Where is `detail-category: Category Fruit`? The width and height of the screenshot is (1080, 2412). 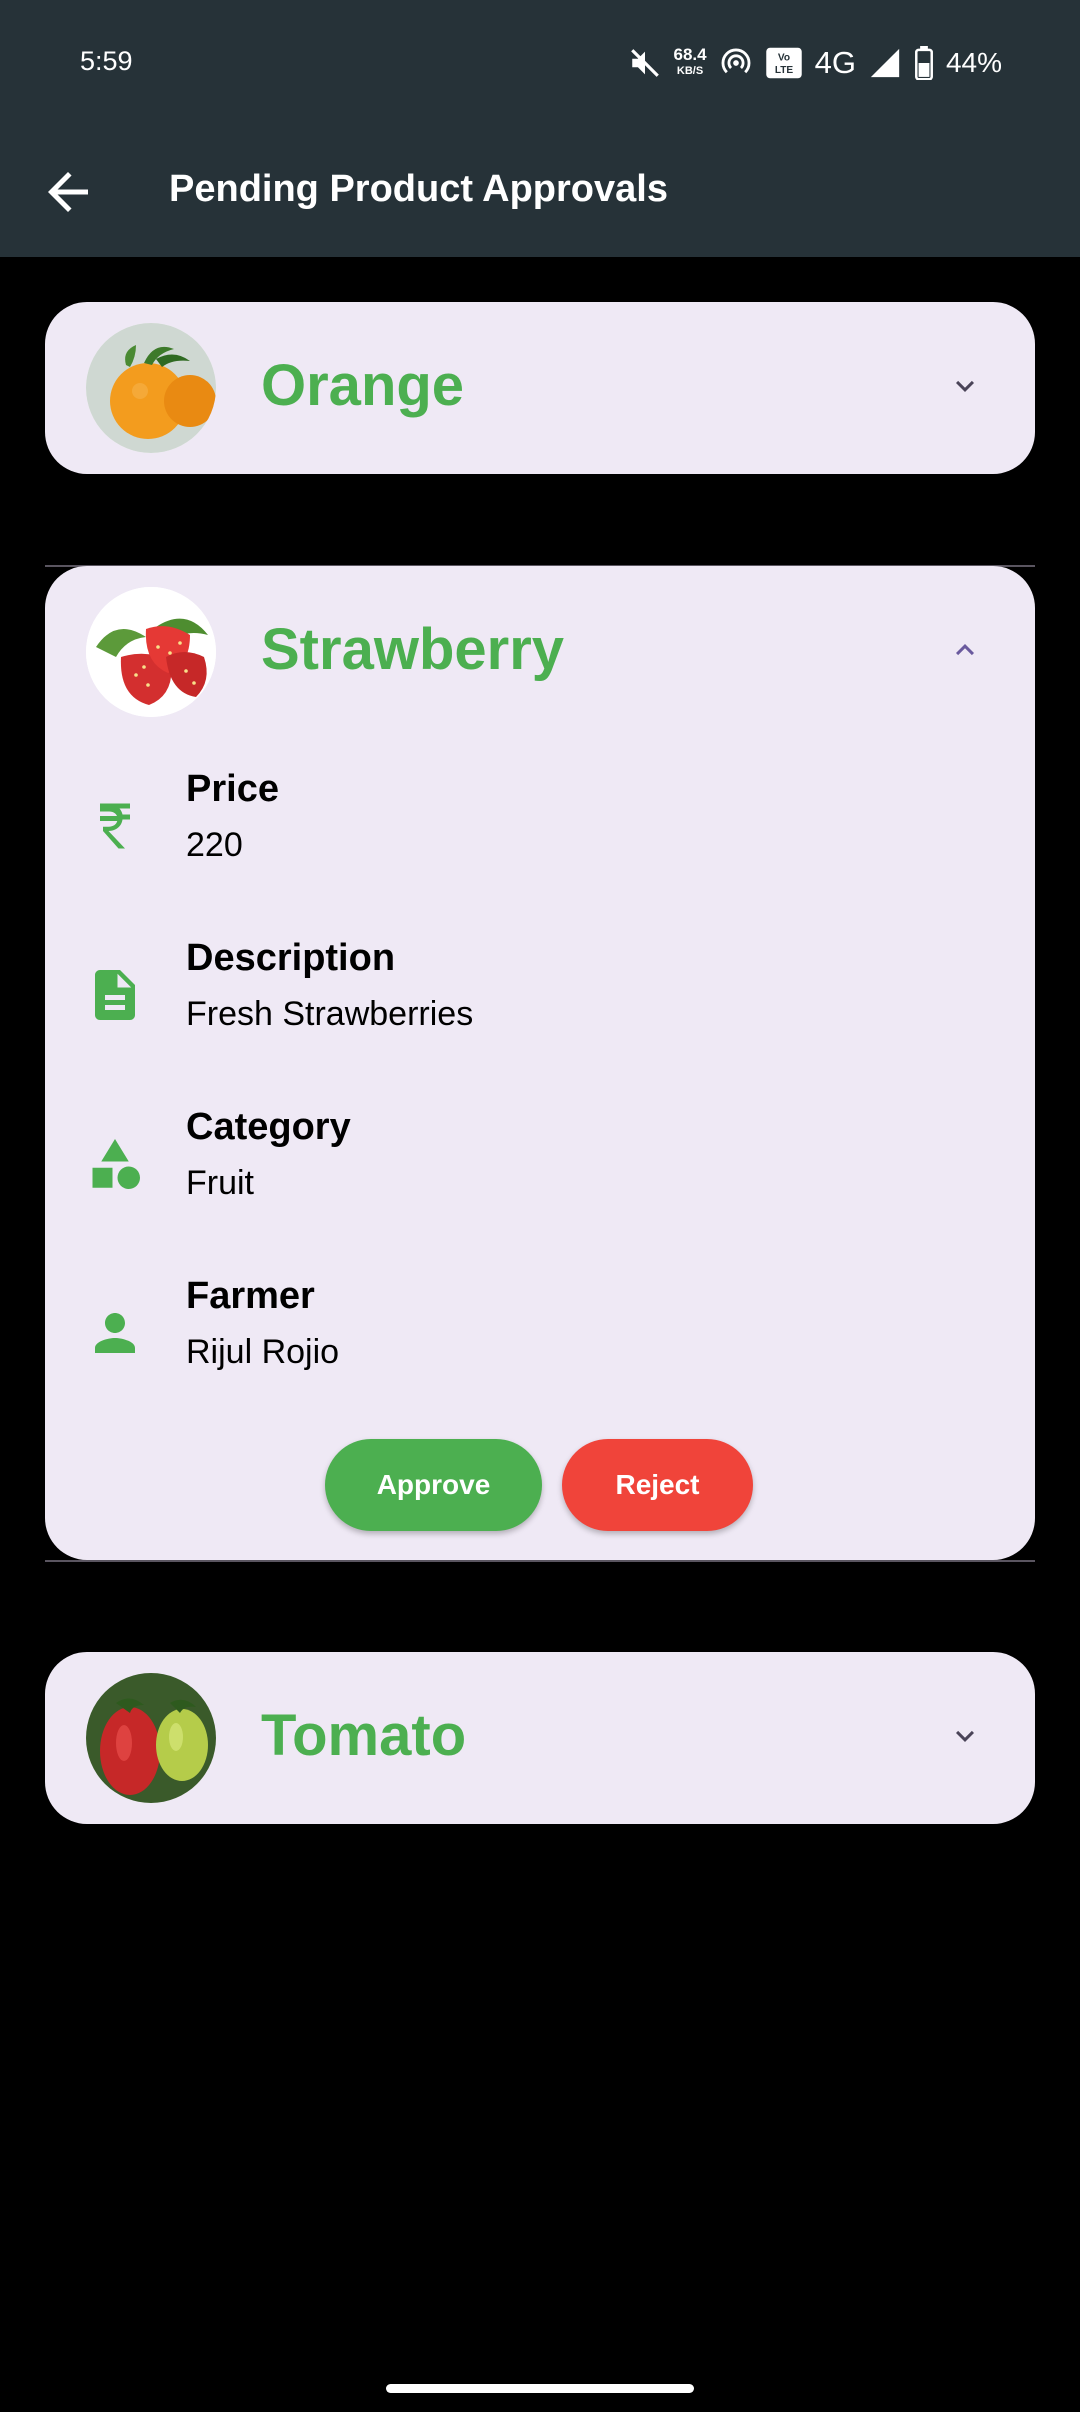 detail-category: Category Fruit is located at coordinates (540, 1164).